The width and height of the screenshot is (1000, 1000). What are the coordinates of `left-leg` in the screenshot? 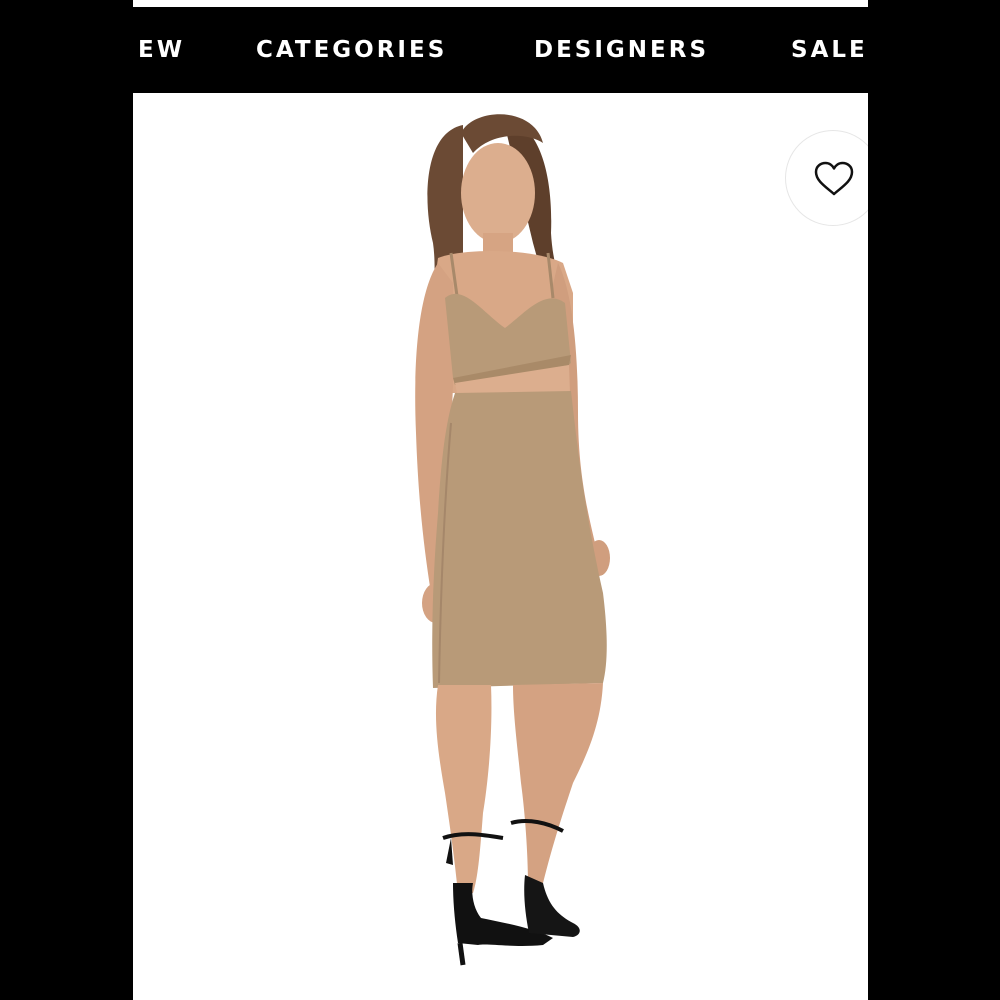 It's located at (463, 789).